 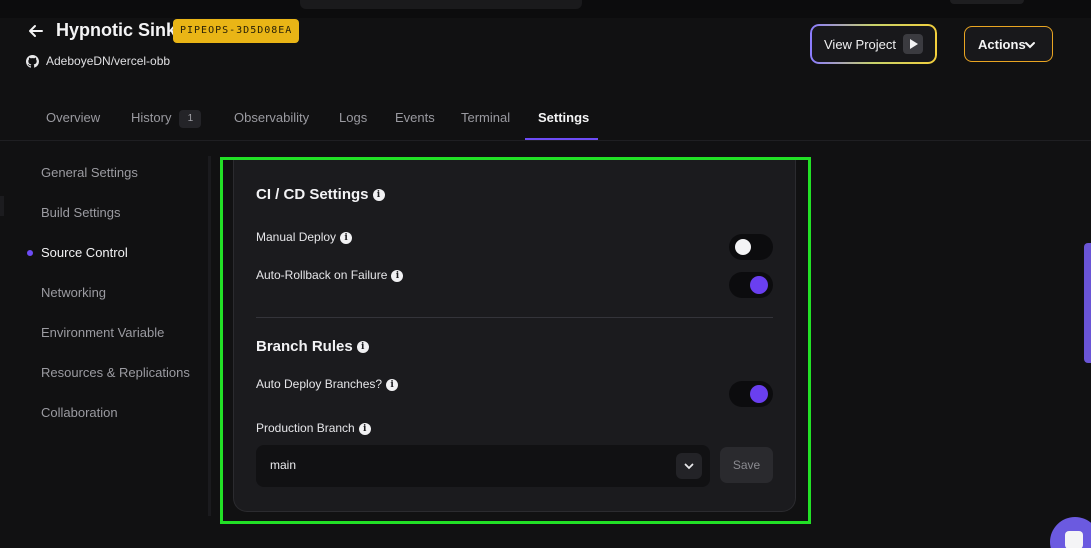 I want to click on active-tab-indicator, so click(x=561, y=139).